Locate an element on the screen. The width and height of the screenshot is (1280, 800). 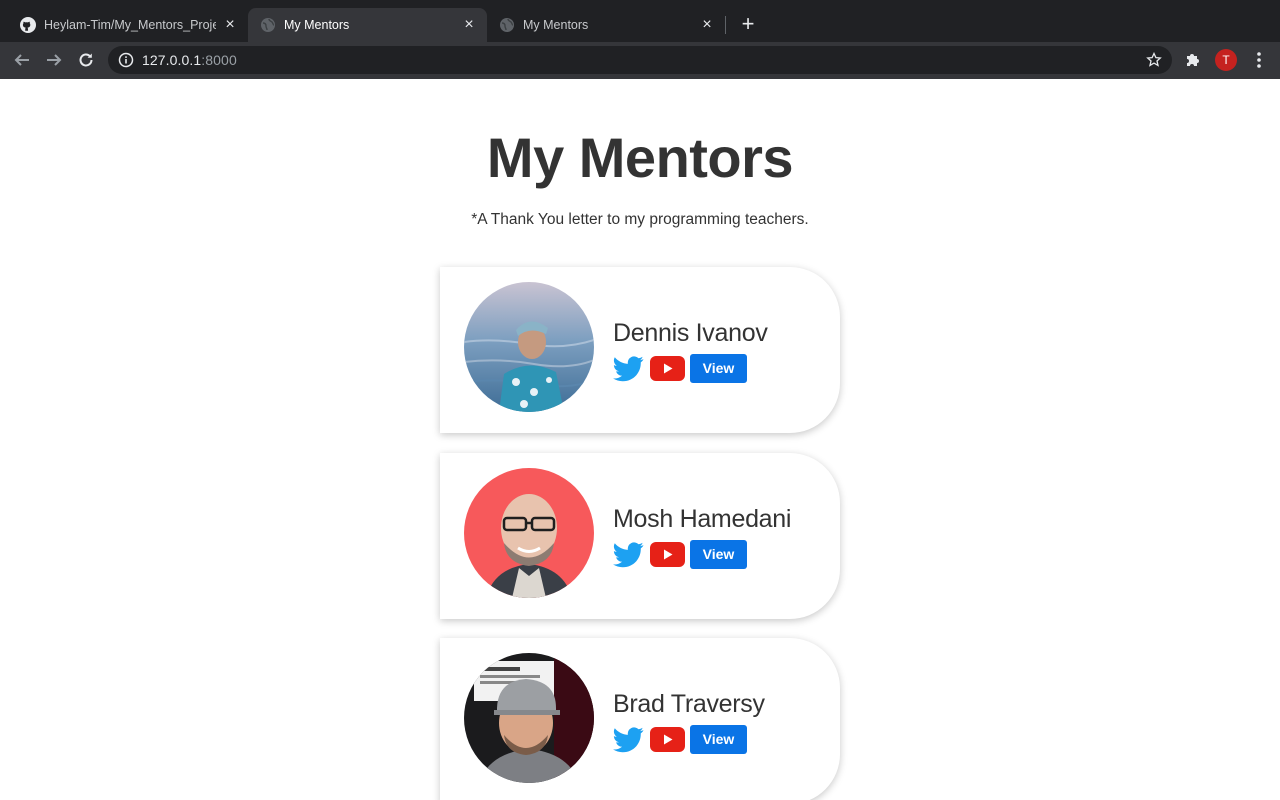
bookmark-star-icon is located at coordinates (1154, 59).